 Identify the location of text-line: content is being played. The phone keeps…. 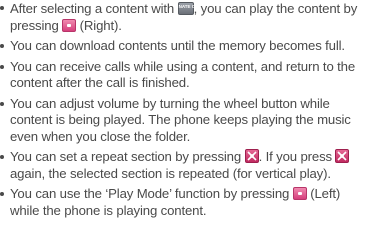
(180, 119).